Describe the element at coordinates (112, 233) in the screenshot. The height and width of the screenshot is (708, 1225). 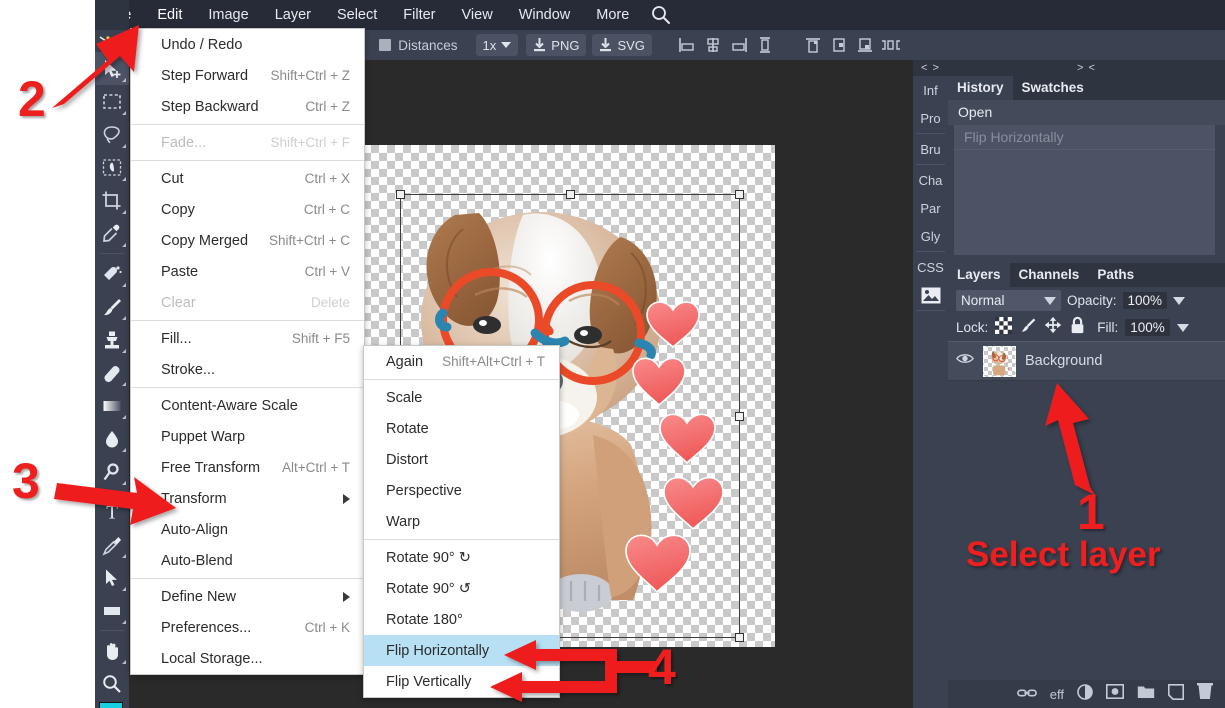
I see `eyedropper-tool` at that location.